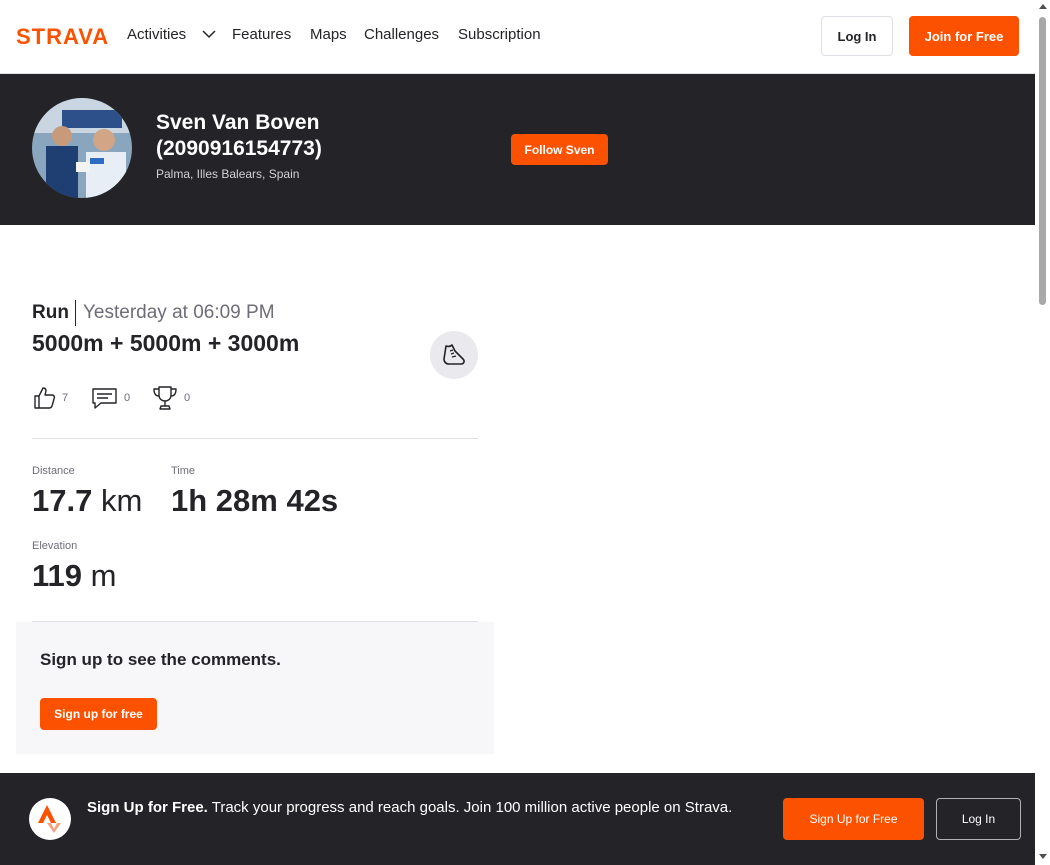 The height and width of the screenshot is (865, 1050). I want to click on nav-maps: Maps, so click(328, 35).